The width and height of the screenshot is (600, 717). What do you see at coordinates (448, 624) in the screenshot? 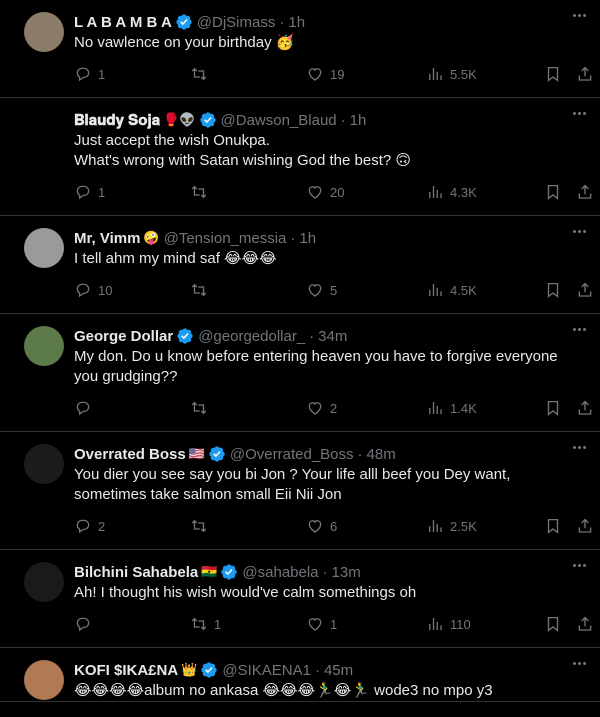
I see `views-button: 110` at bounding box center [448, 624].